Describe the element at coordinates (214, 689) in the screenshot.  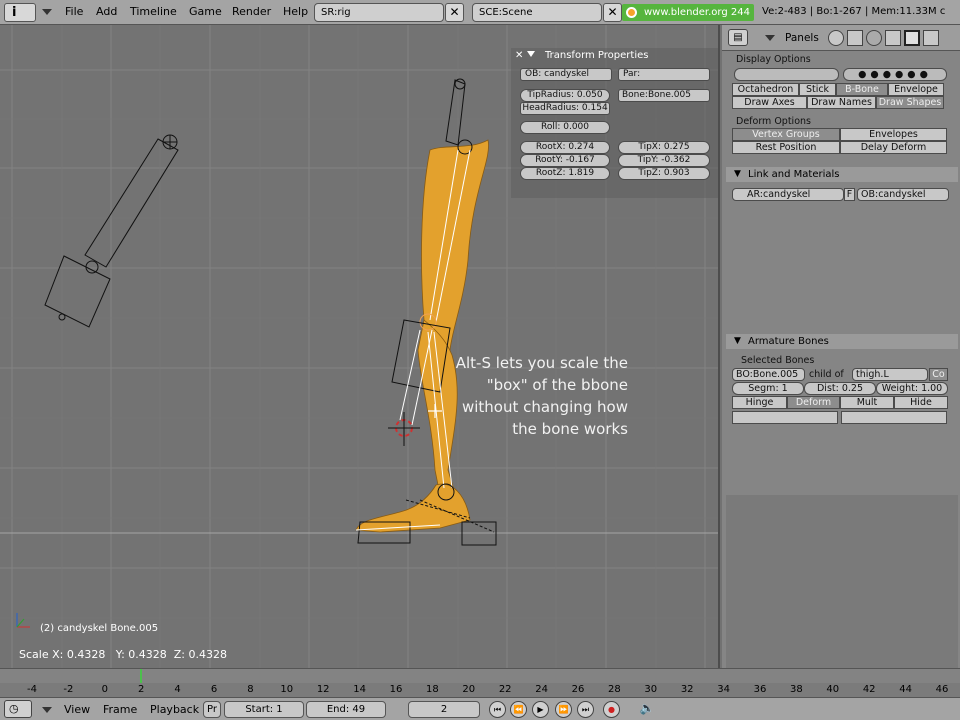
I see `timeline-tick-label: 6` at that location.